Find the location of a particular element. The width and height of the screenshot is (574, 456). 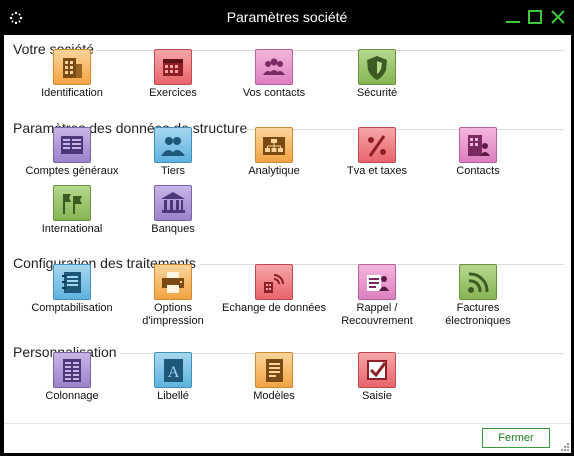

settings-tile: Rappel / Recouvrement is located at coordinates (377, 296).